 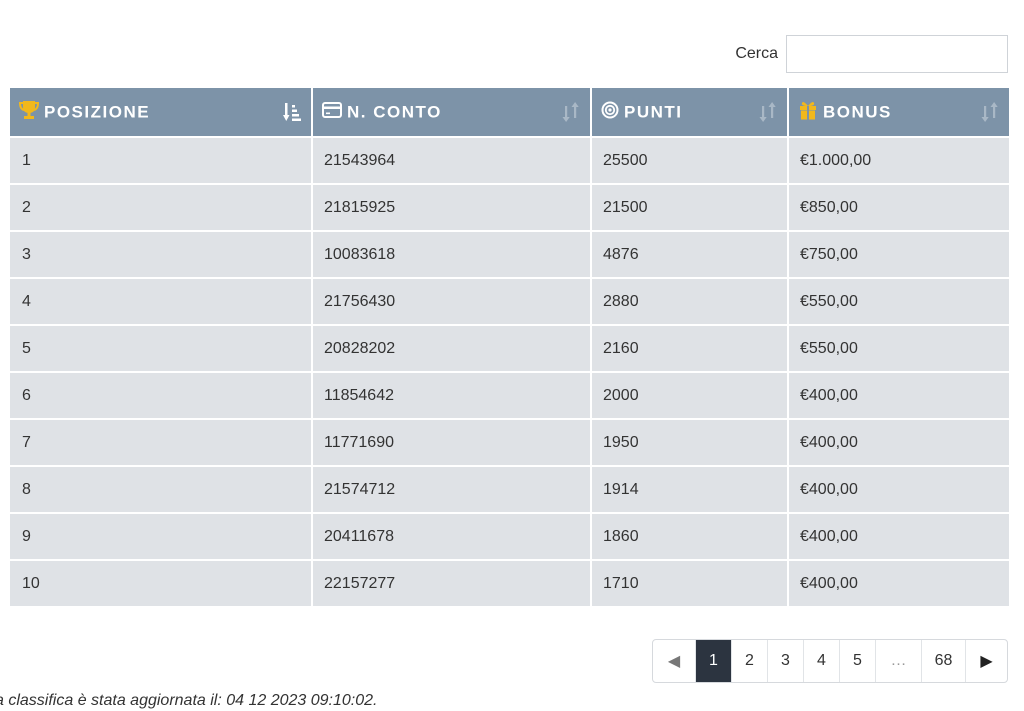 I want to click on table-row: 8 21574712 1914 €400,00, so click(x=509, y=488).